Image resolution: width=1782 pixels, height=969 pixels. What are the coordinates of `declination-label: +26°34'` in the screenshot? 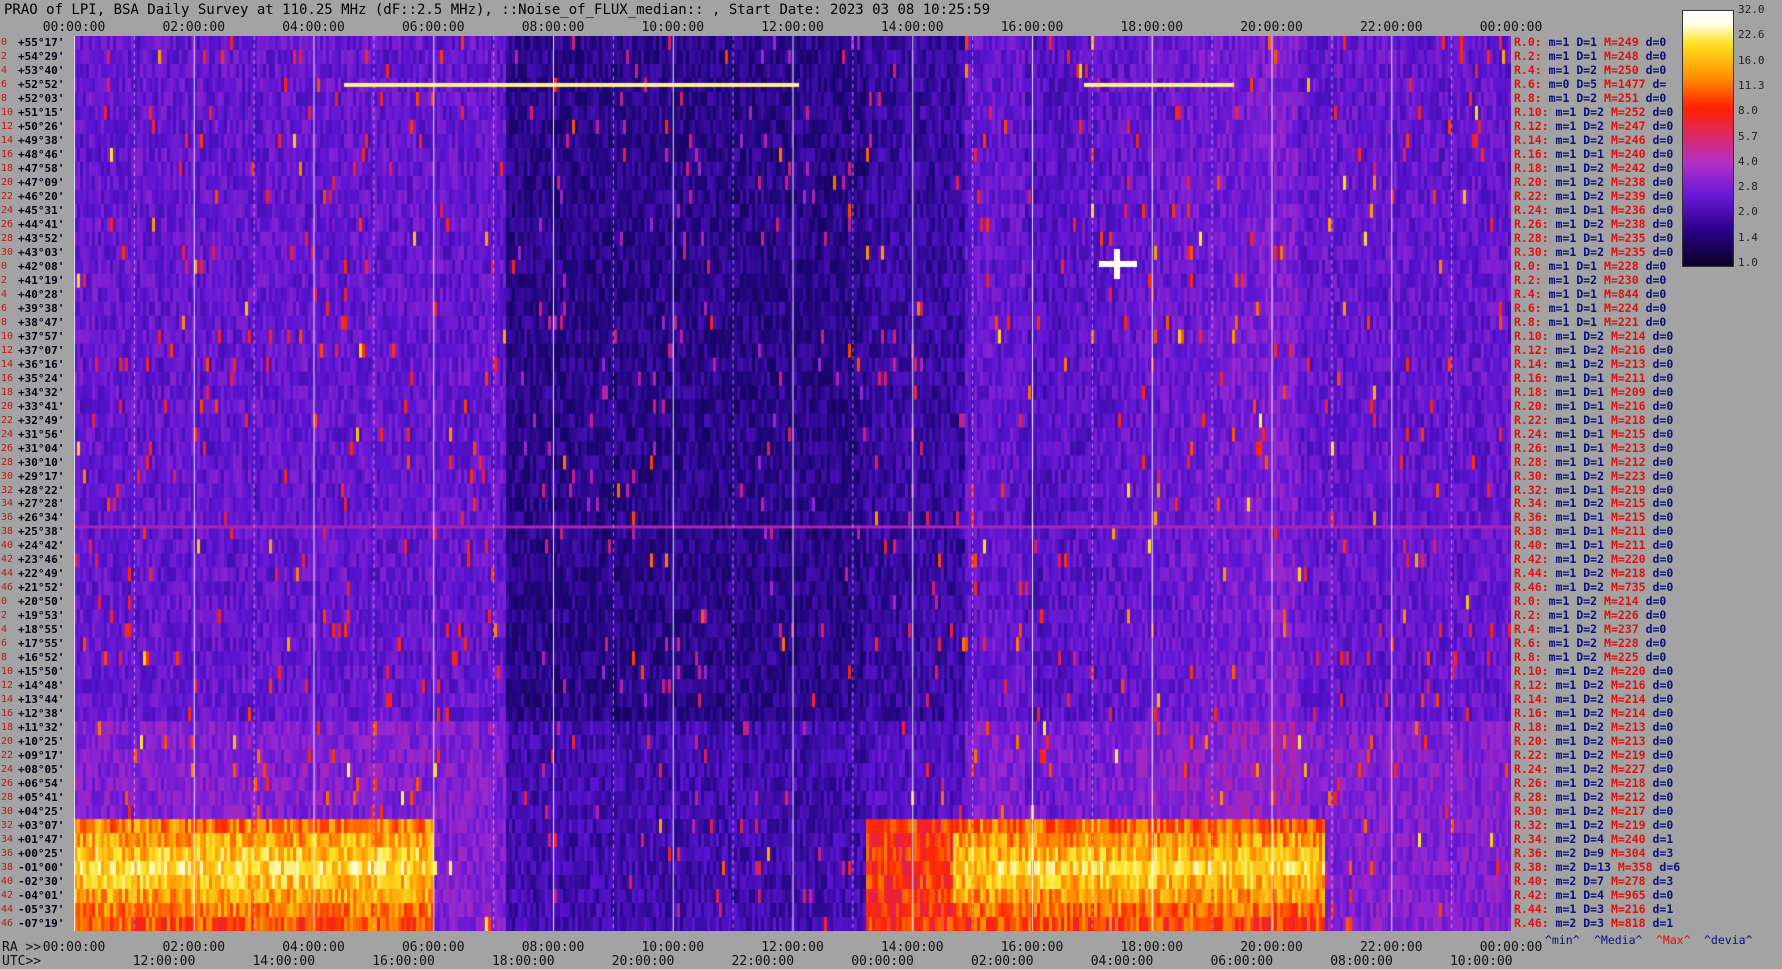 It's located at (41, 518).